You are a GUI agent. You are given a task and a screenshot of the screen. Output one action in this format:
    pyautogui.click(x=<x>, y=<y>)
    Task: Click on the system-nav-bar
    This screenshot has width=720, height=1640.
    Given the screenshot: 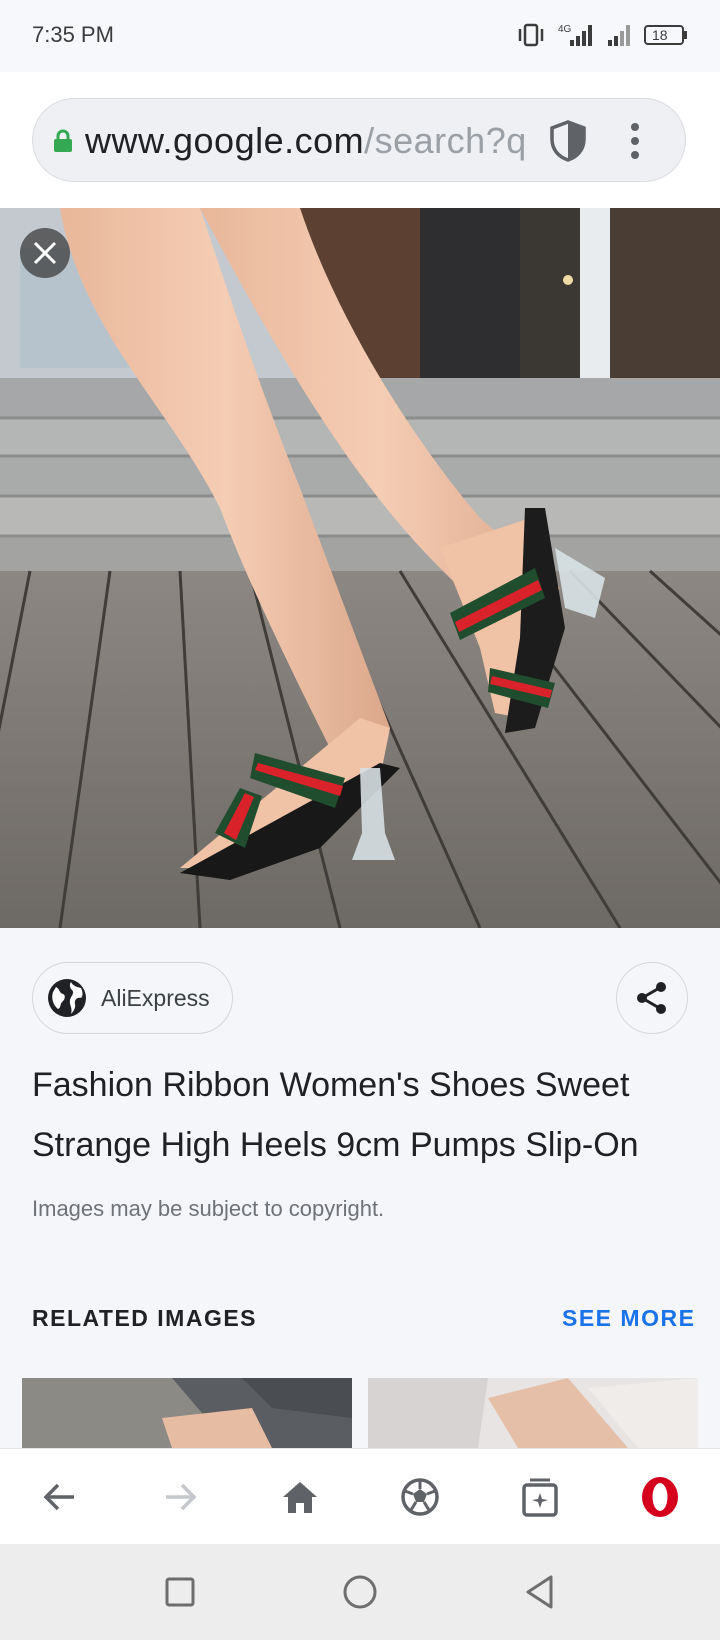 What is the action you would take?
    pyautogui.click(x=360, y=1592)
    